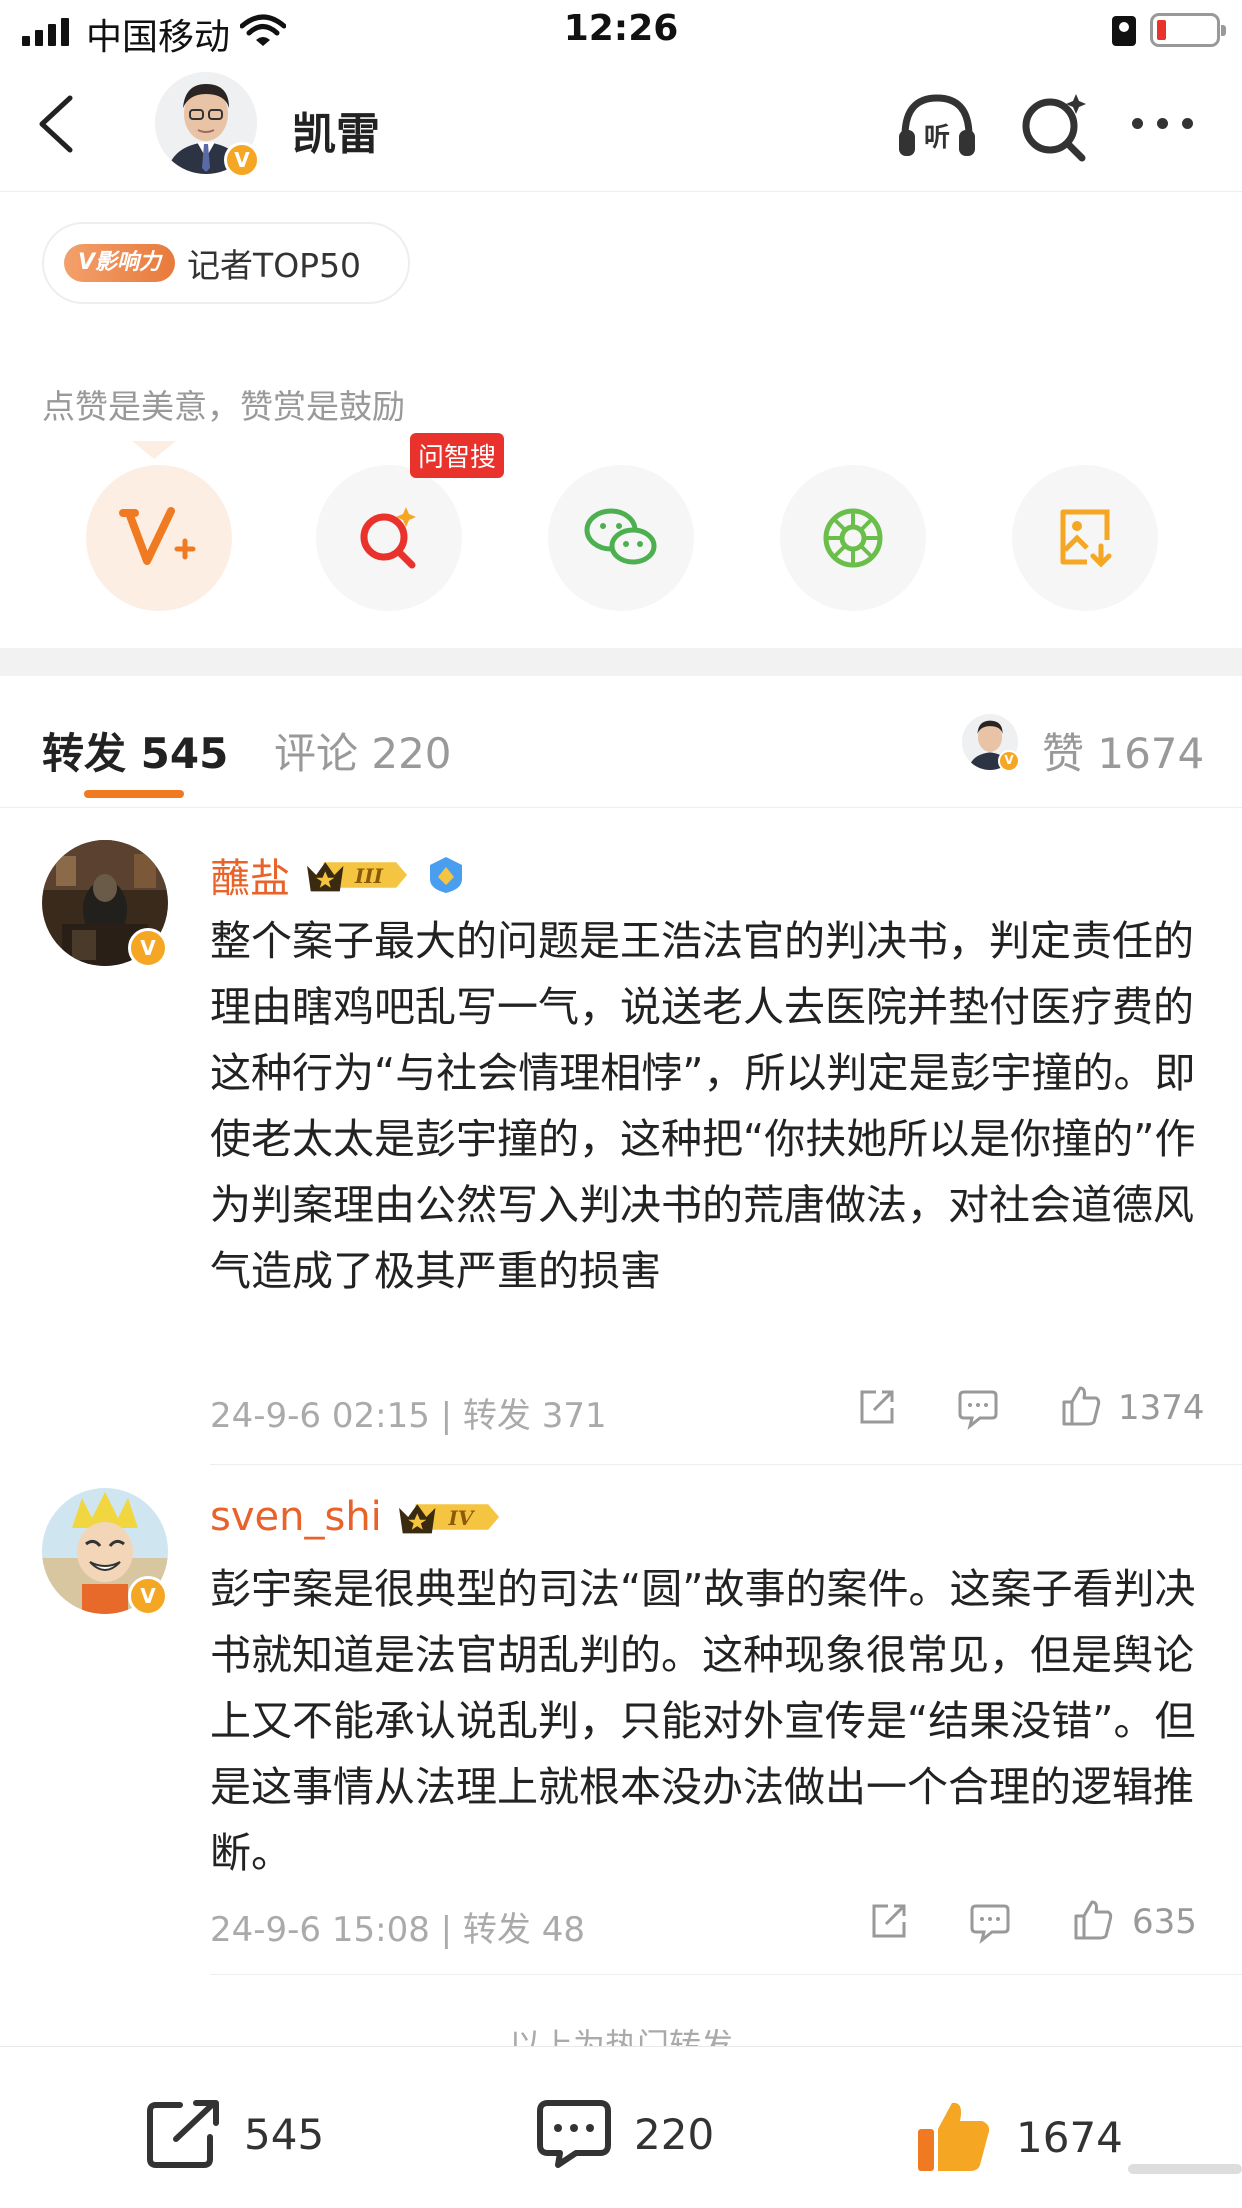 The image size is (1242, 2208). What do you see at coordinates (134, 794) in the screenshot?
I see `active-tab-indicator` at bounding box center [134, 794].